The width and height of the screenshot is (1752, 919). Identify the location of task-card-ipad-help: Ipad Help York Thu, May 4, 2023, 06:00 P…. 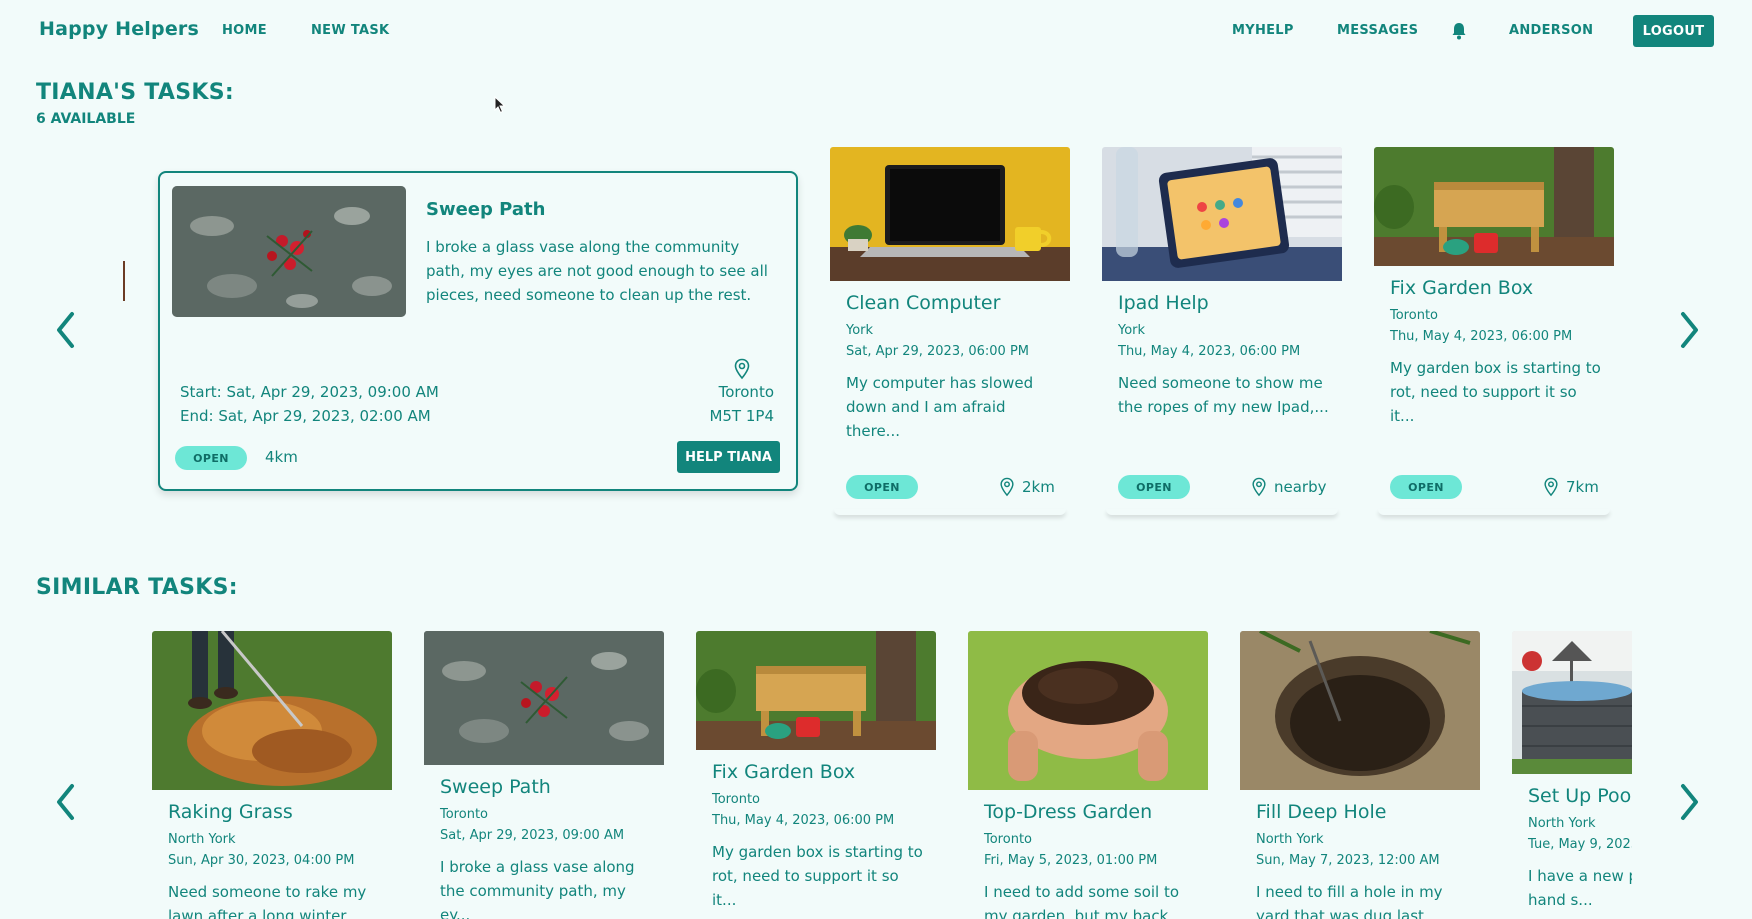
(1222, 332).